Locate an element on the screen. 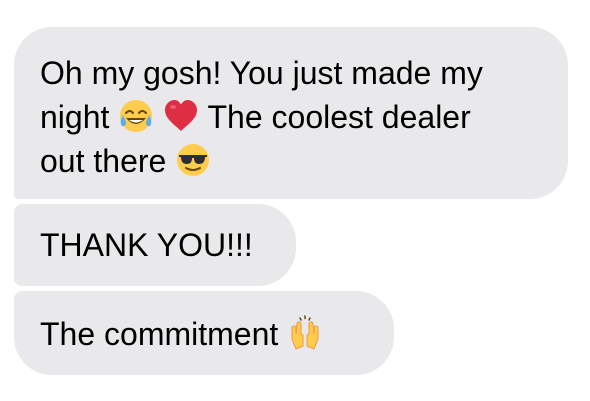 The image size is (590, 401). sunglasses-emoji-icon is located at coordinates (193, 160).